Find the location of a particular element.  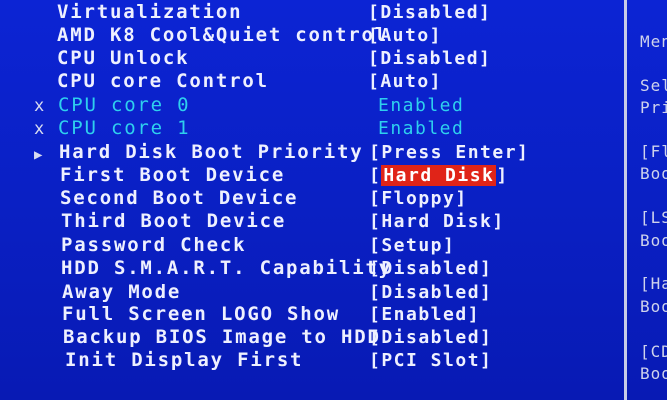

setting-label: CPU core 1 is located at coordinates (124, 128).